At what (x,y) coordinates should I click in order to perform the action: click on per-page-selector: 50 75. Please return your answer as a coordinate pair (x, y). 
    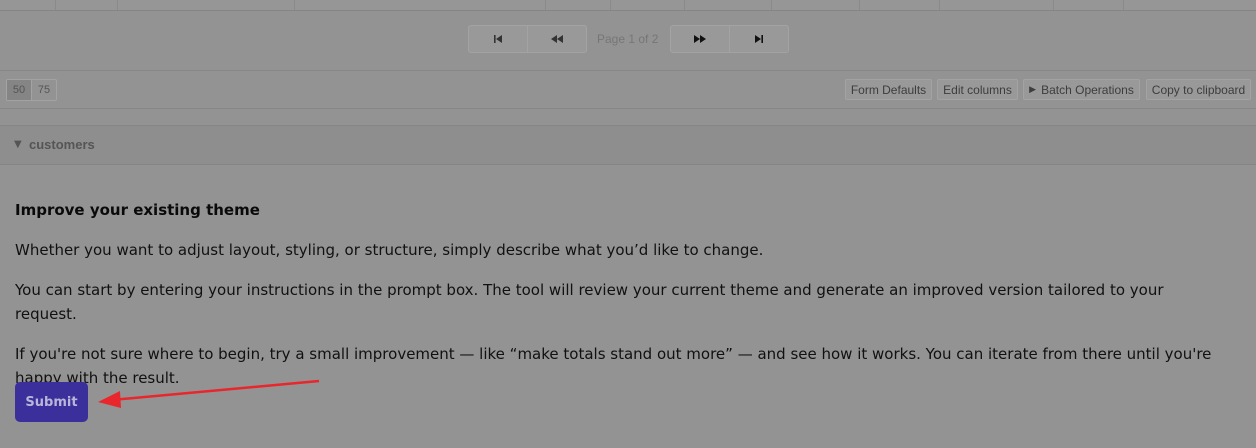
    Looking at the image, I should click on (31, 90).